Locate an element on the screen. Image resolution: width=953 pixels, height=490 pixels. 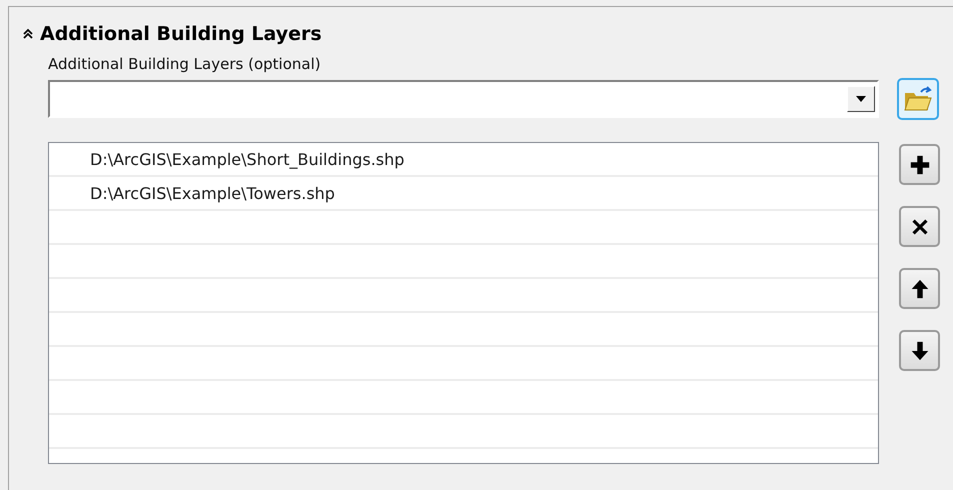
layer-dropdown is located at coordinates (463, 99).